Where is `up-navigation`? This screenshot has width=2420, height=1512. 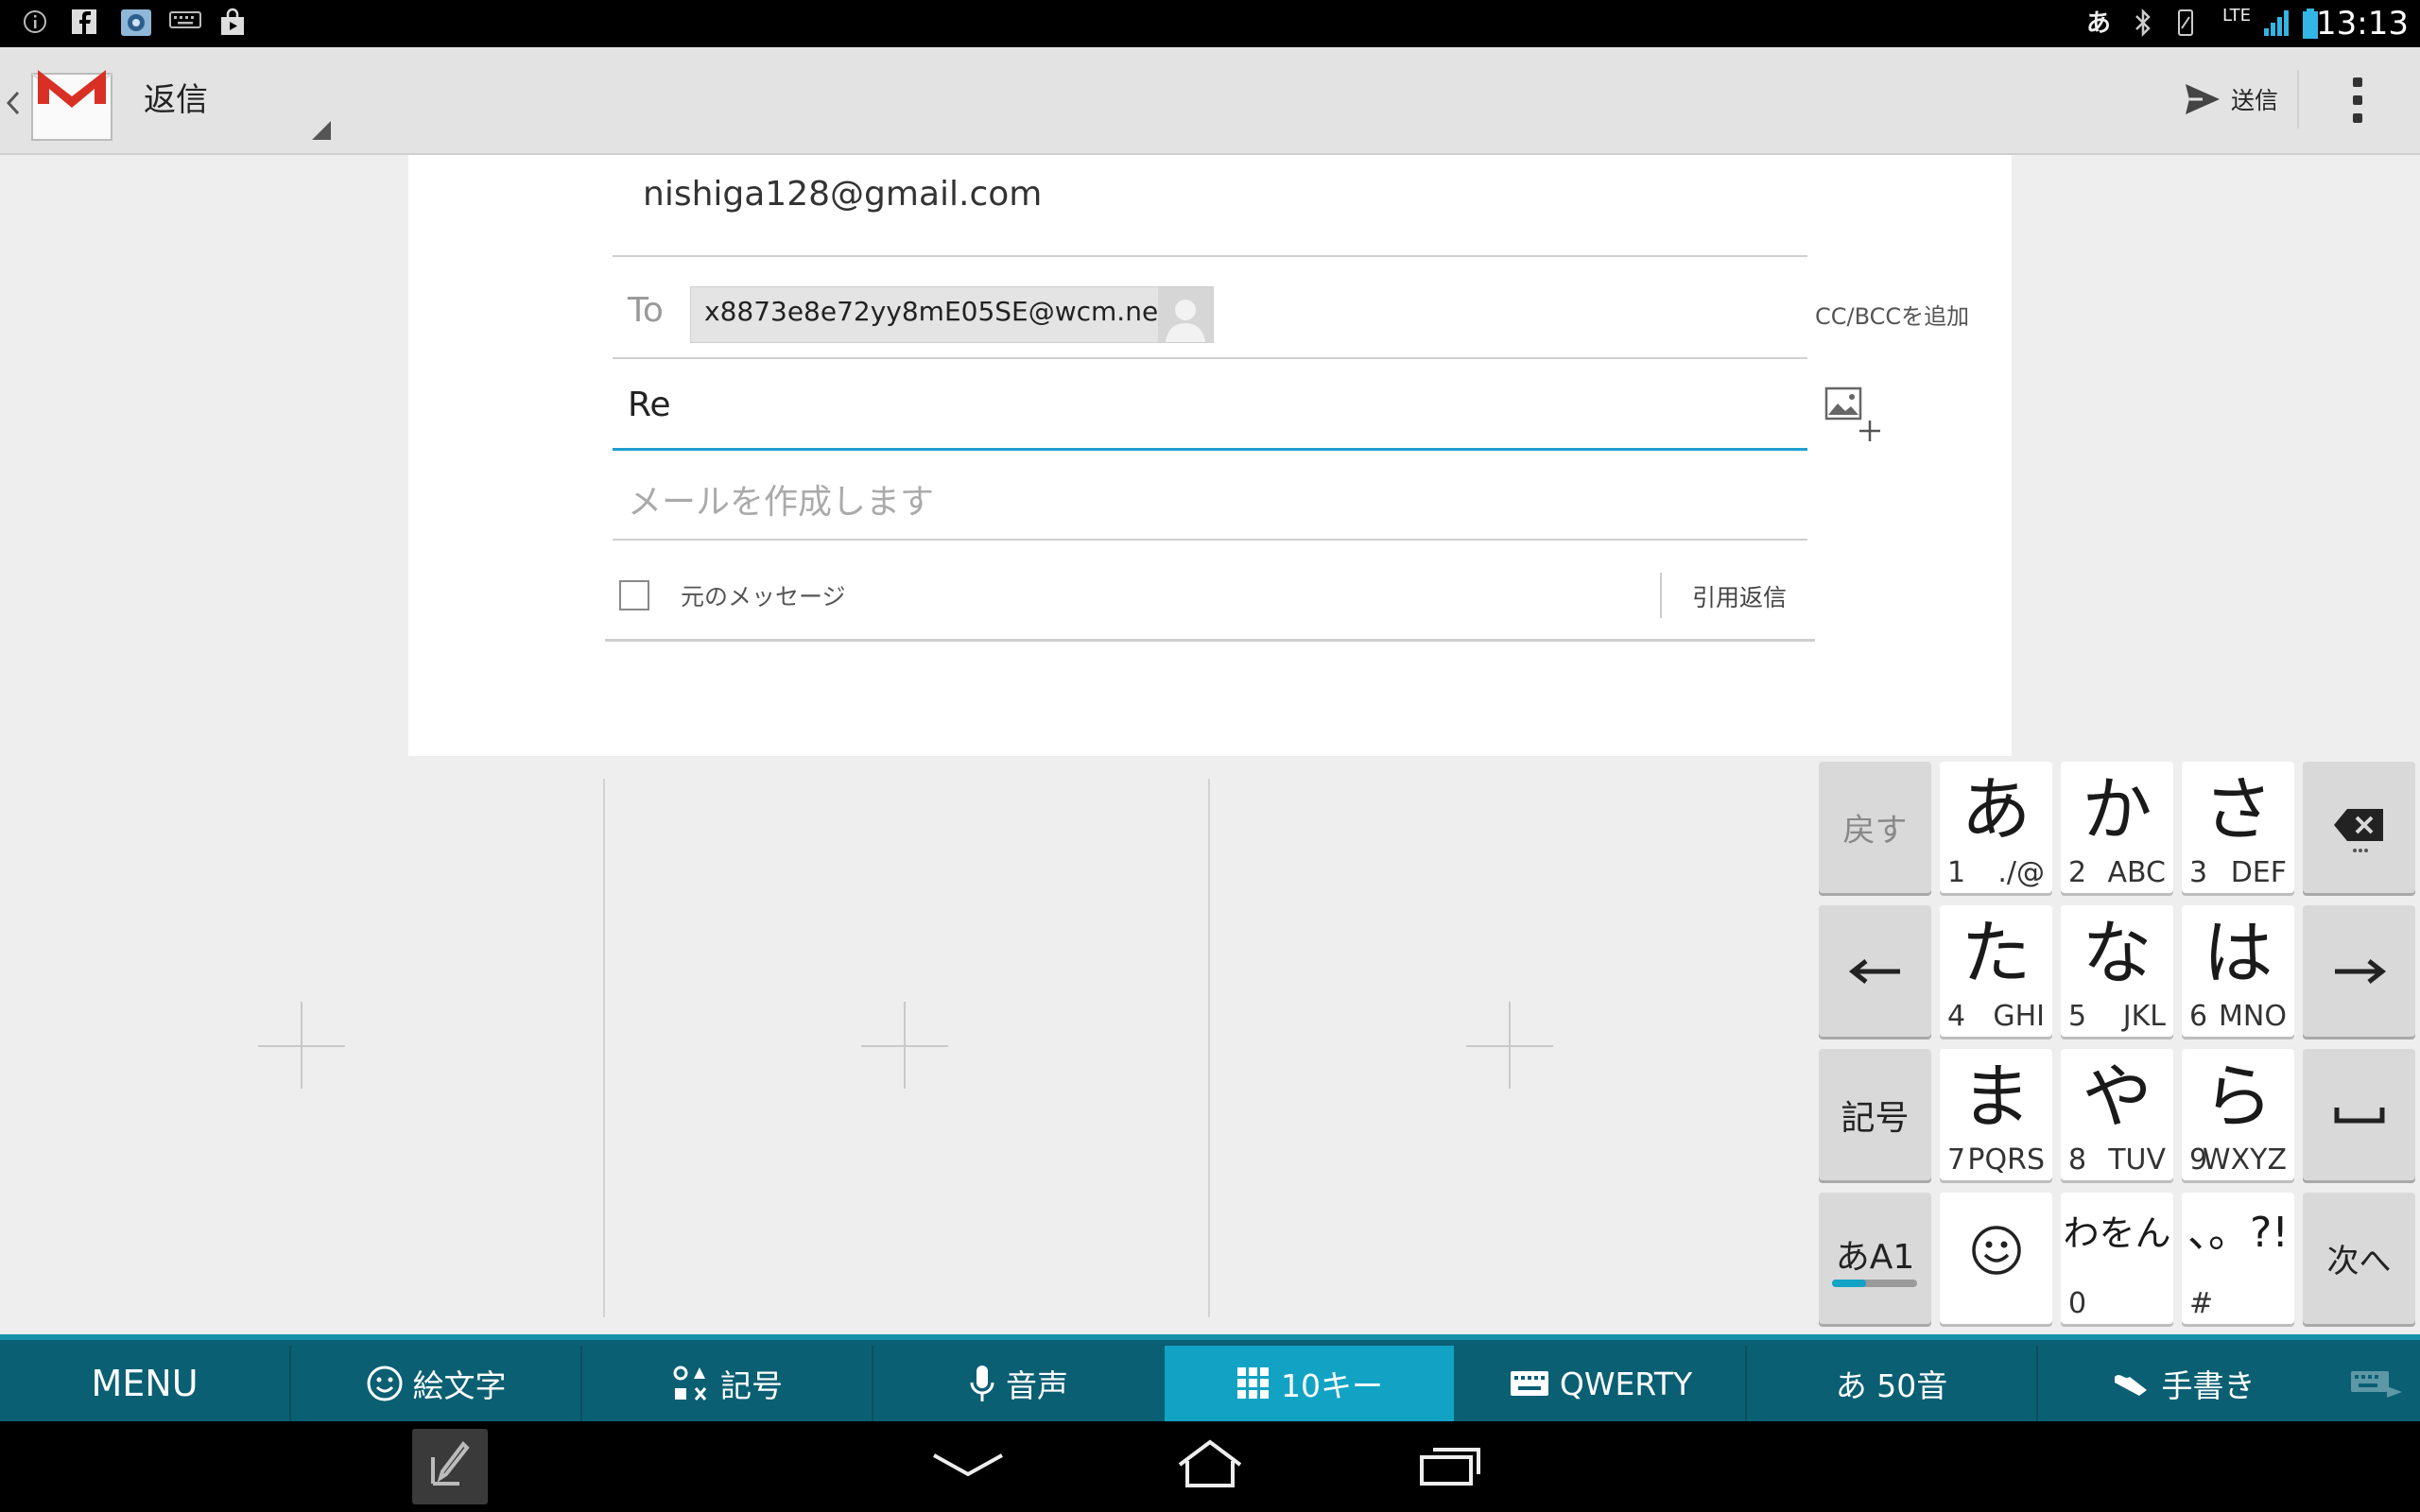 up-navigation is located at coordinates (60, 103).